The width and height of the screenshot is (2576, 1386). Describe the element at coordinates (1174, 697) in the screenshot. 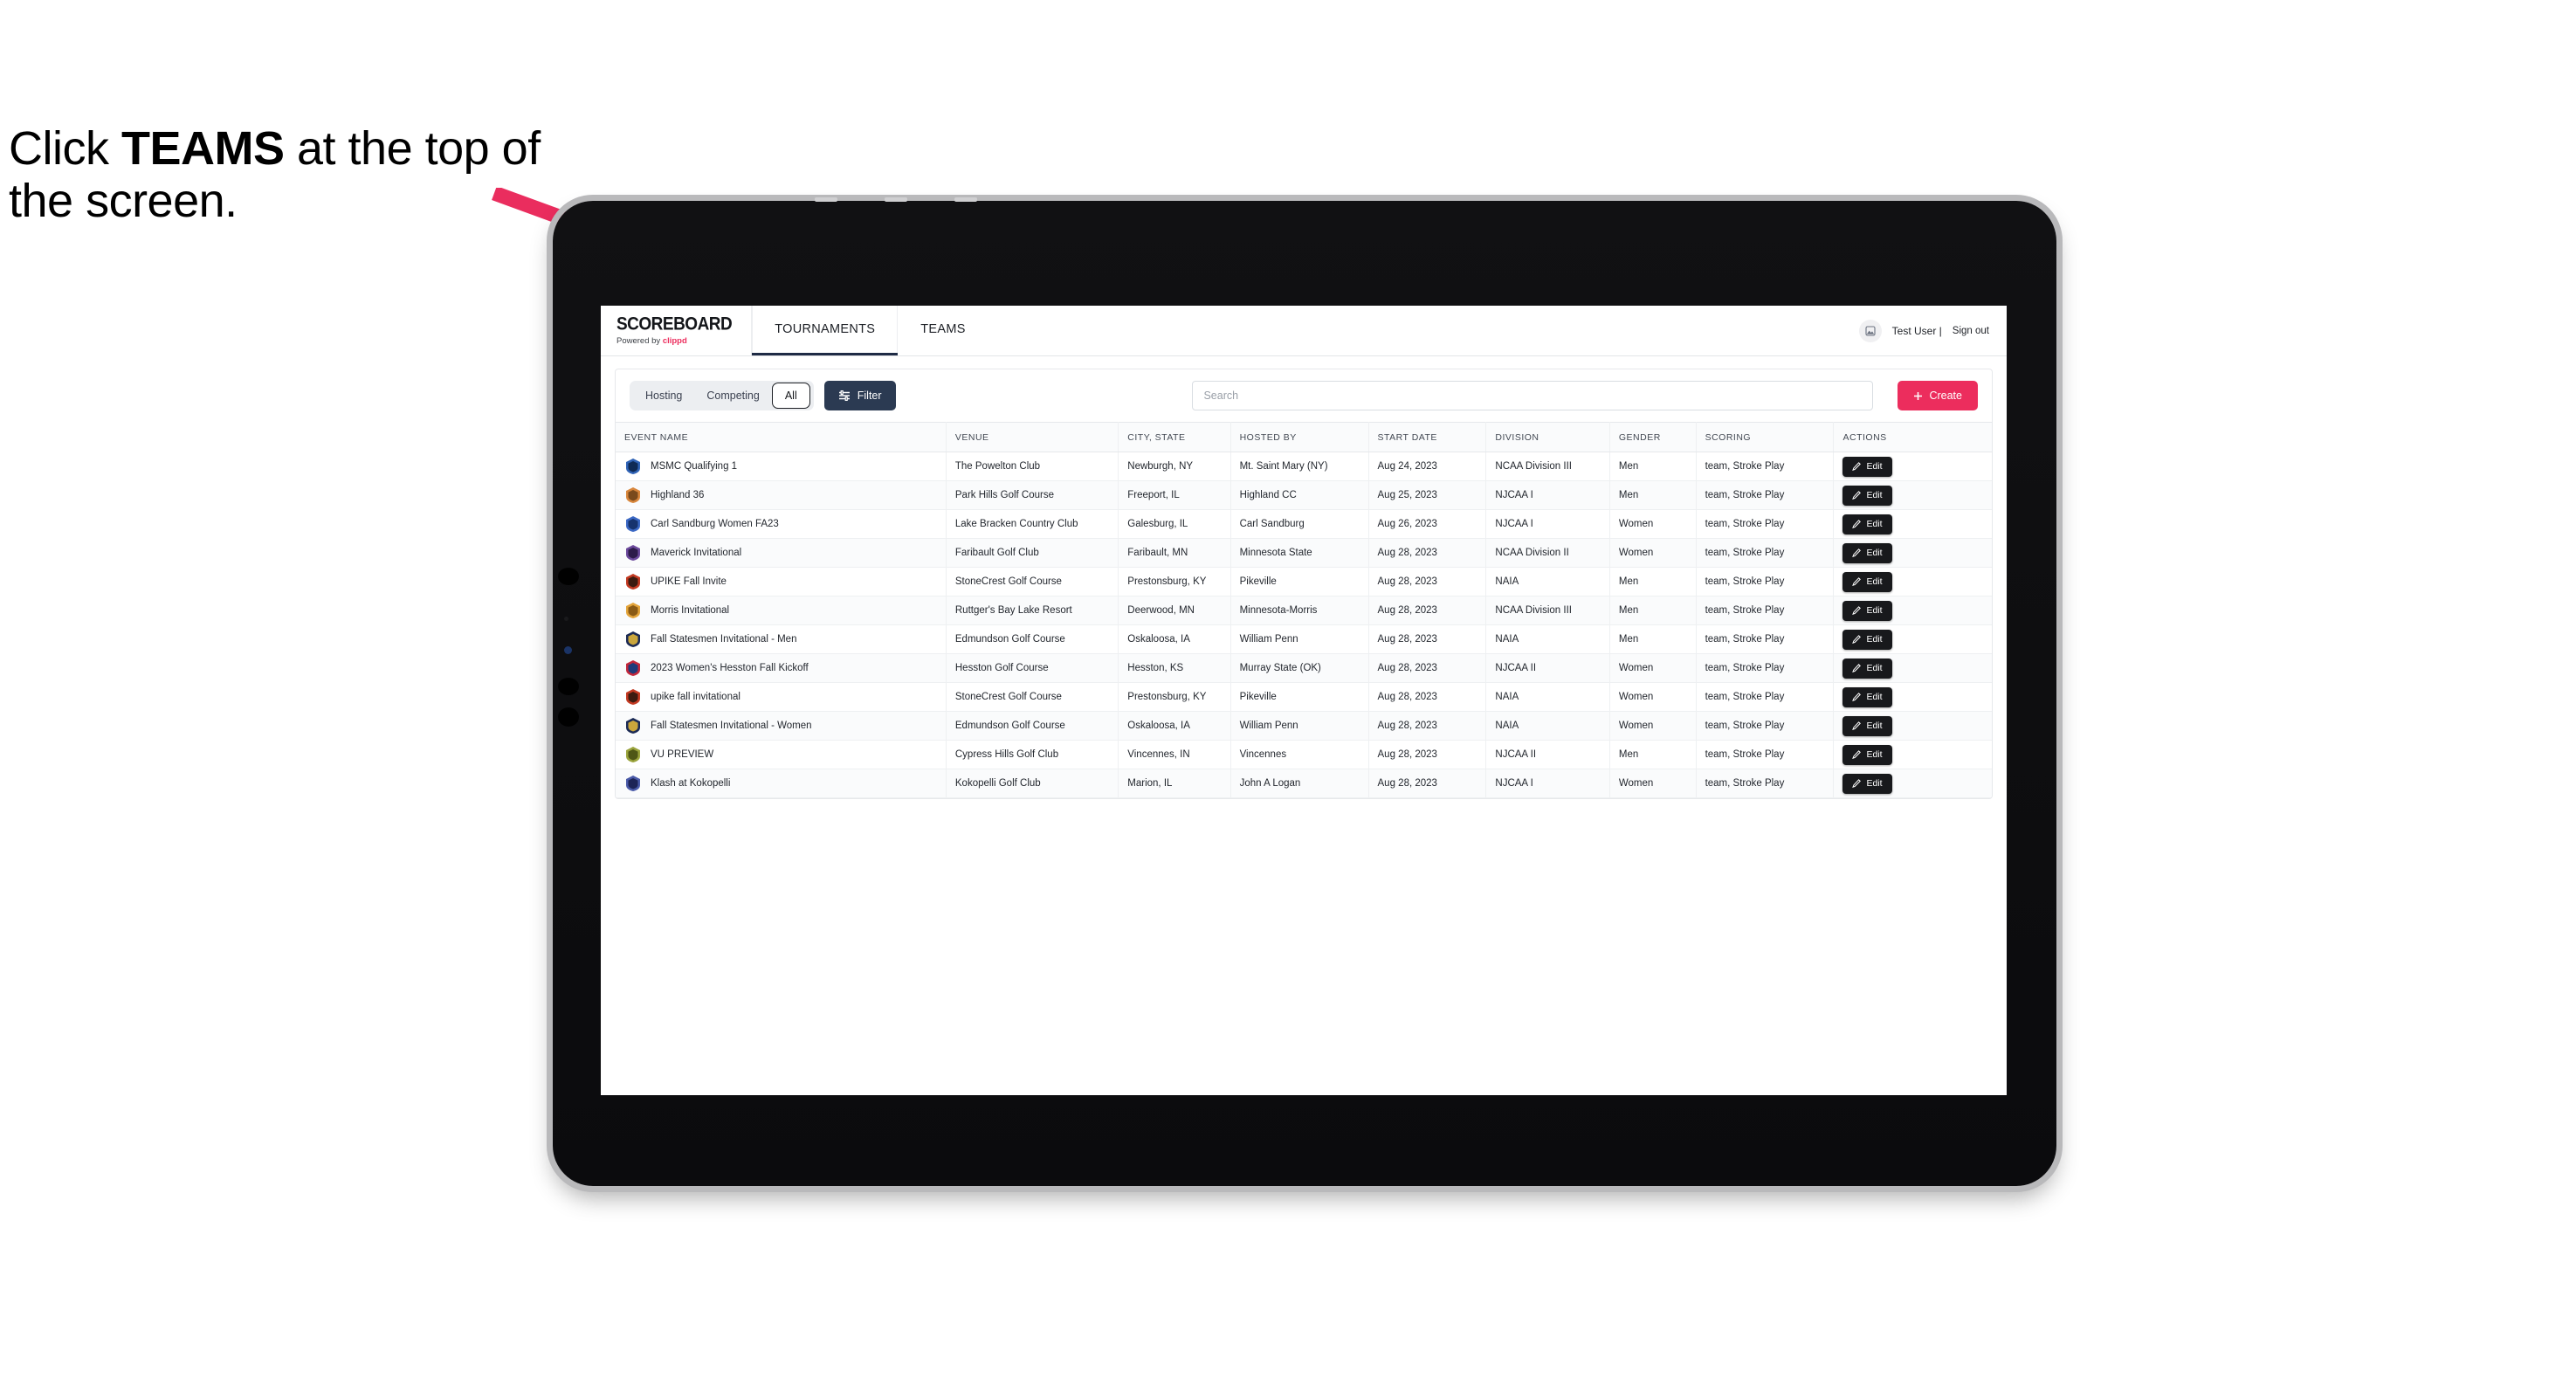

I see `cell-city-state: Prestonsburg, KY` at that location.